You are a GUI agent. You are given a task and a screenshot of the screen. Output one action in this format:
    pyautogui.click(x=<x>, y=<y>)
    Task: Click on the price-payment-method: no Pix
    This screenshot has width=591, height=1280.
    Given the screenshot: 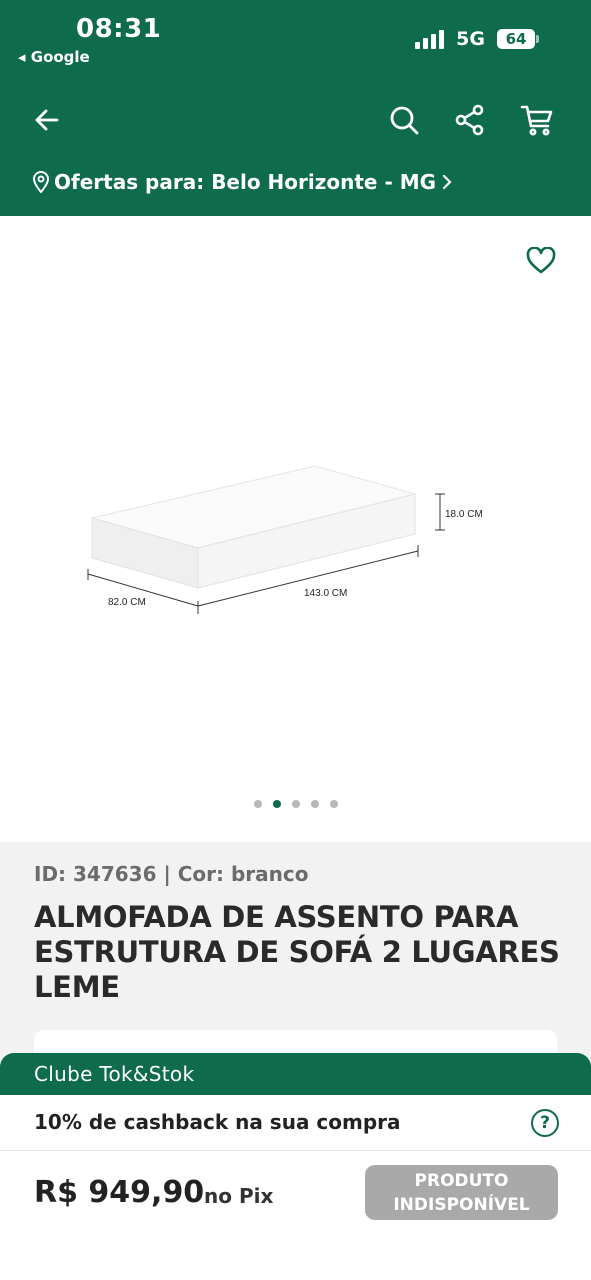 What is the action you would take?
    pyautogui.click(x=239, y=1196)
    